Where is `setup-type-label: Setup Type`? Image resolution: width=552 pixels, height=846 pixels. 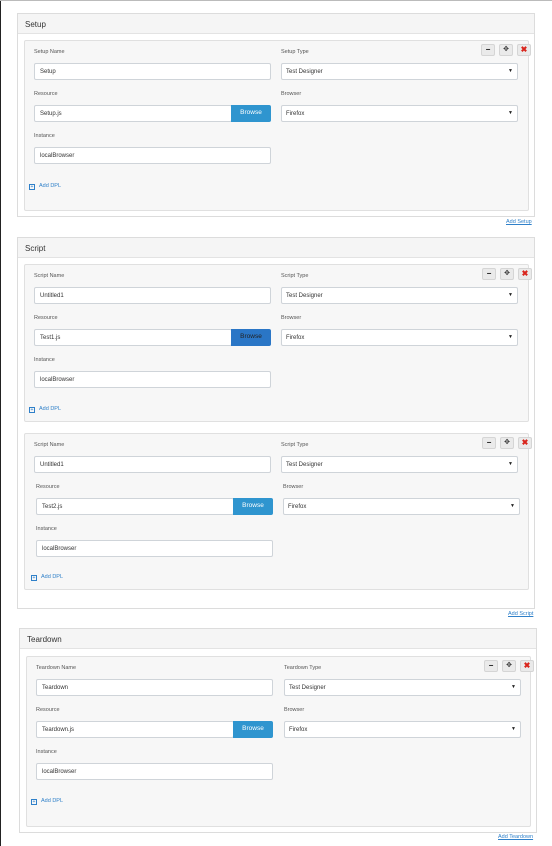
setup-type-label: Setup Type is located at coordinates (295, 52).